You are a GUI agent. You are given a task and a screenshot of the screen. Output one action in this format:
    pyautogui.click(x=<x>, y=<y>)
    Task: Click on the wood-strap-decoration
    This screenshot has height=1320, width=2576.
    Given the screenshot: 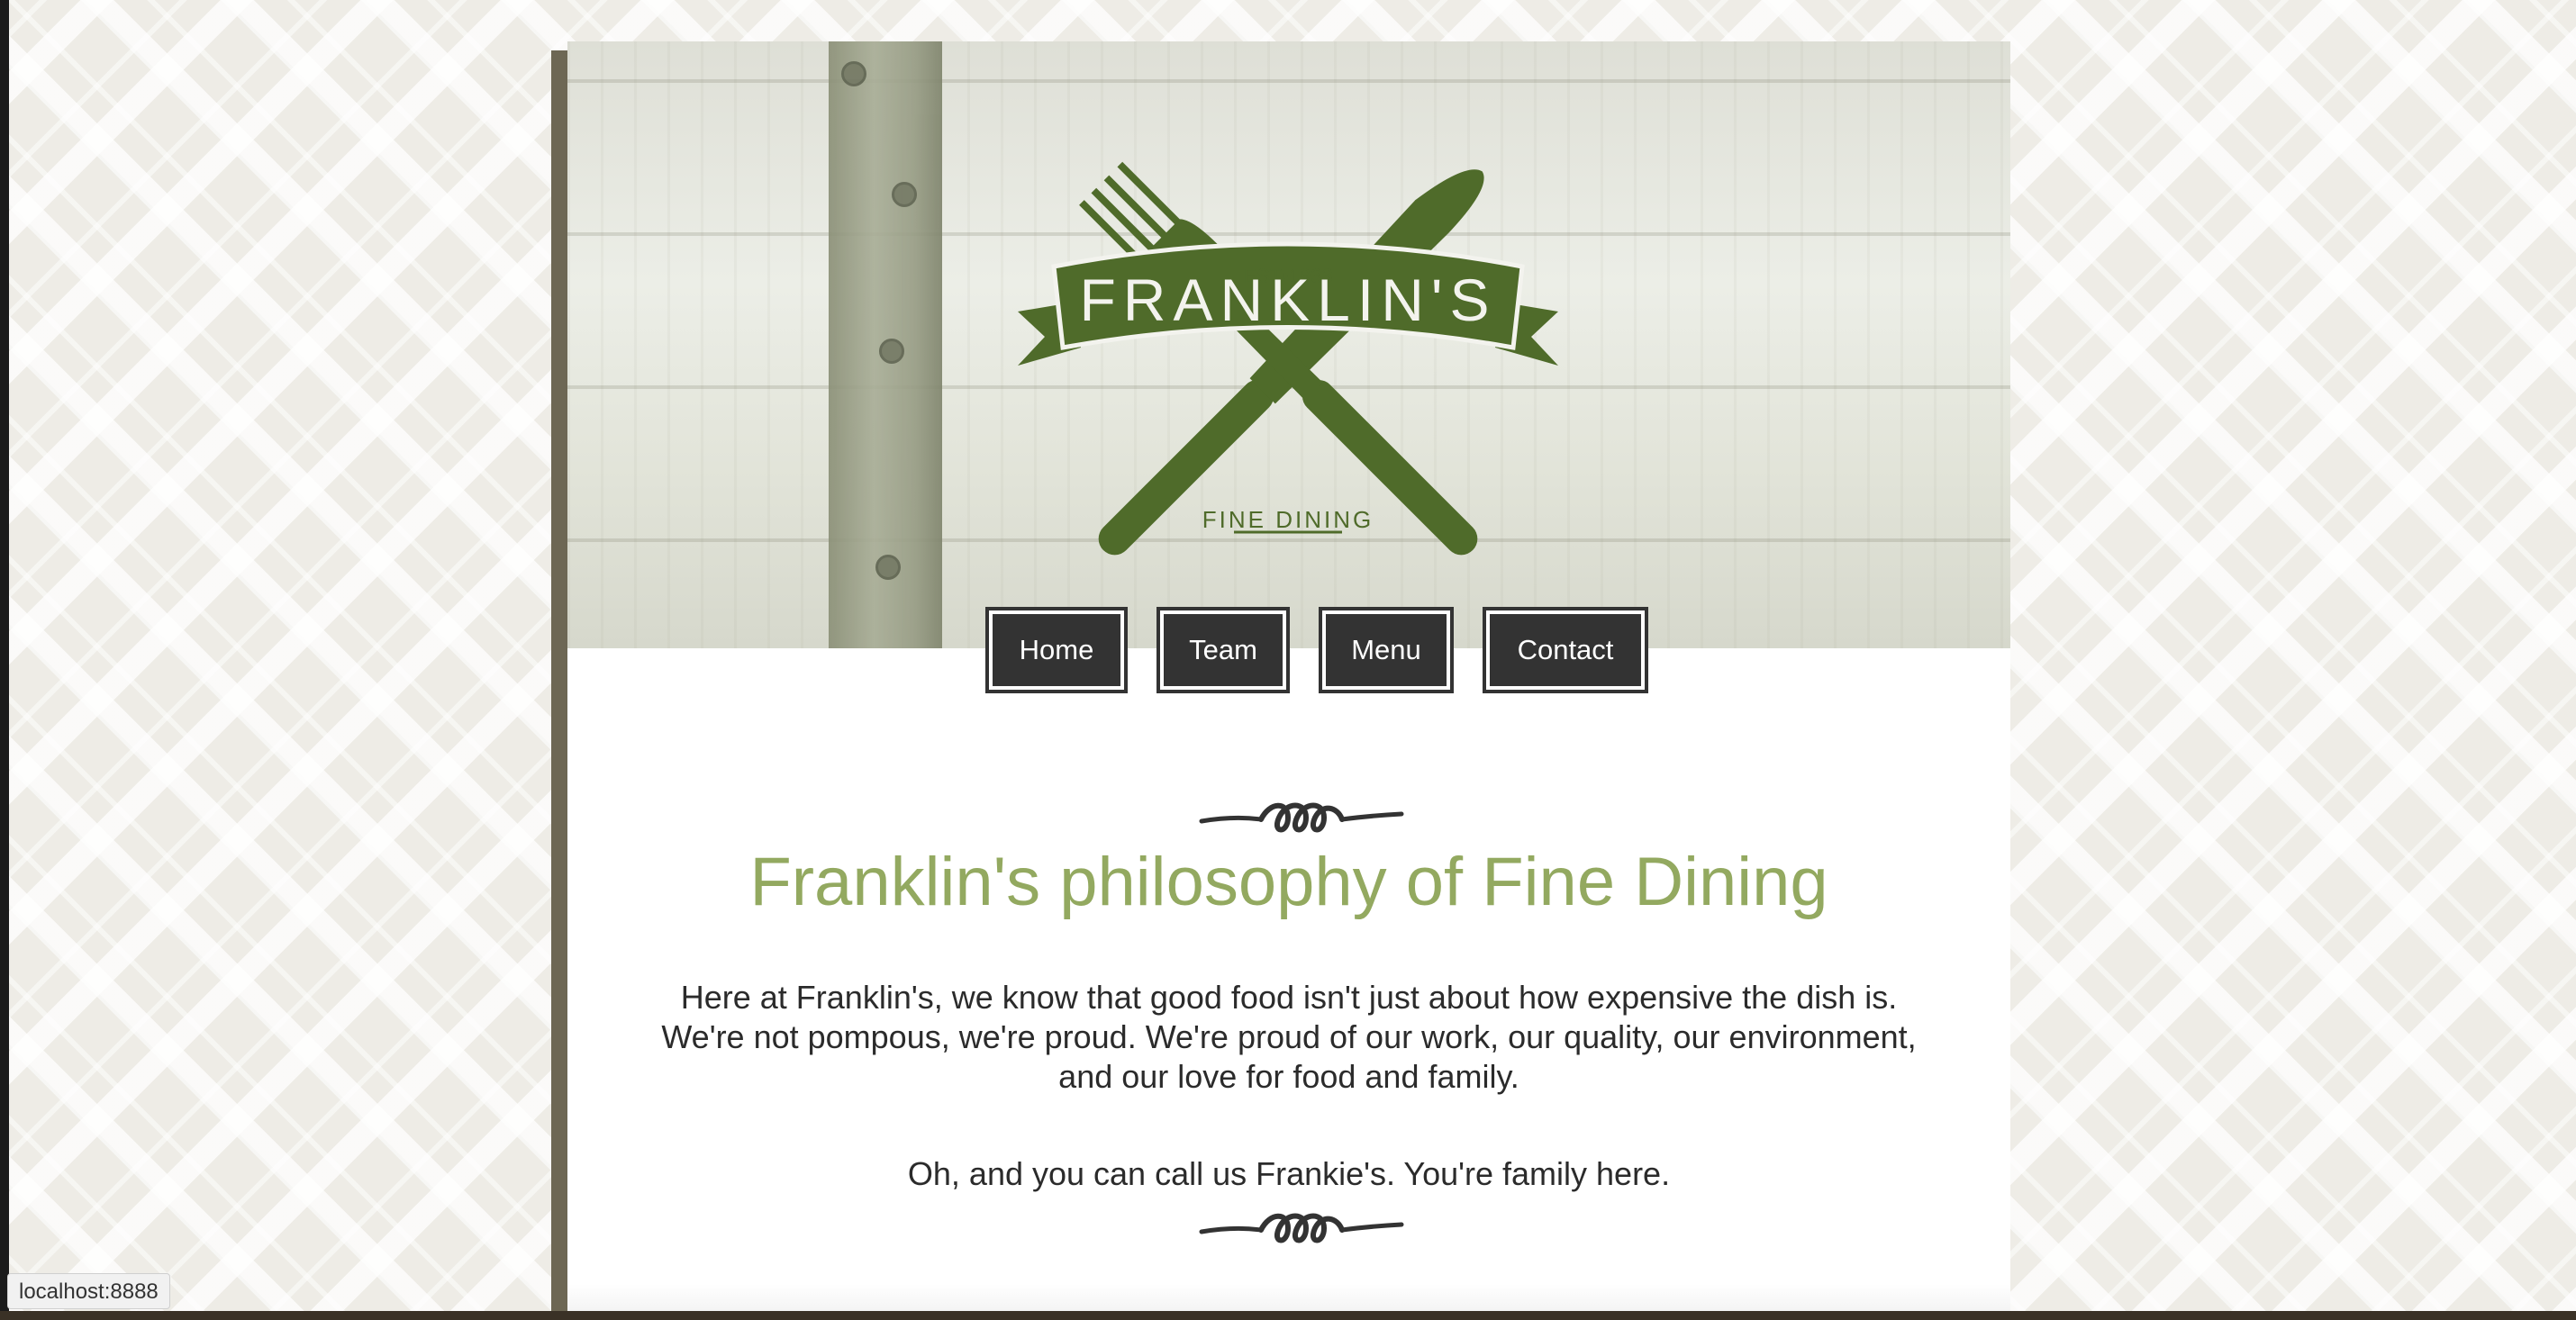 What is the action you would take?
    pyautogui.click(x=885, y=344)
    